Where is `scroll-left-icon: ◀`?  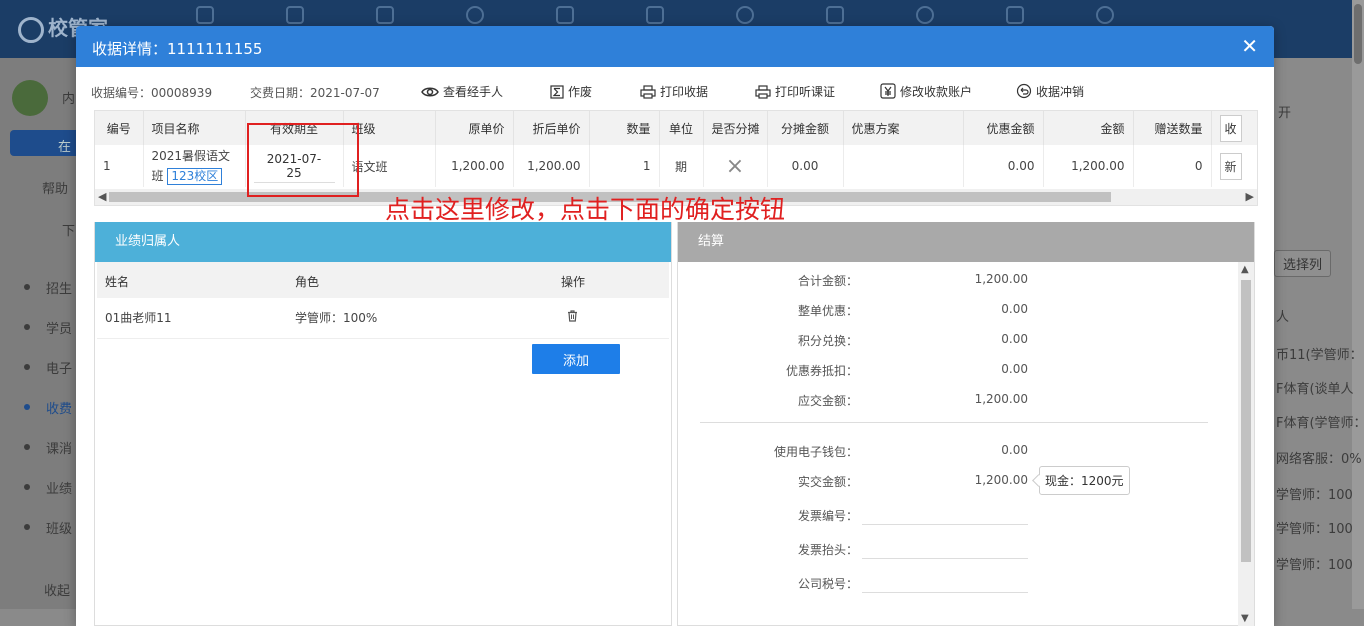 scroll-left-icon: ◀ is located at coordinates (102, 196).